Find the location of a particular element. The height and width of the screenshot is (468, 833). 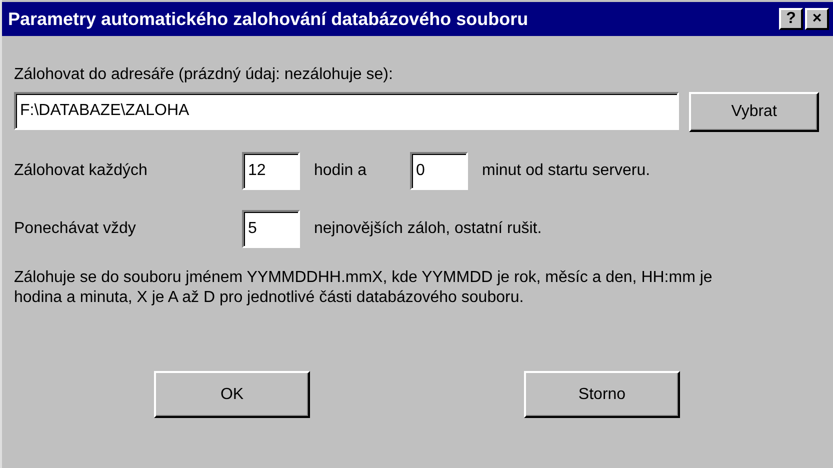

keep-count-field: 5 is located at coordinates (271, 229).